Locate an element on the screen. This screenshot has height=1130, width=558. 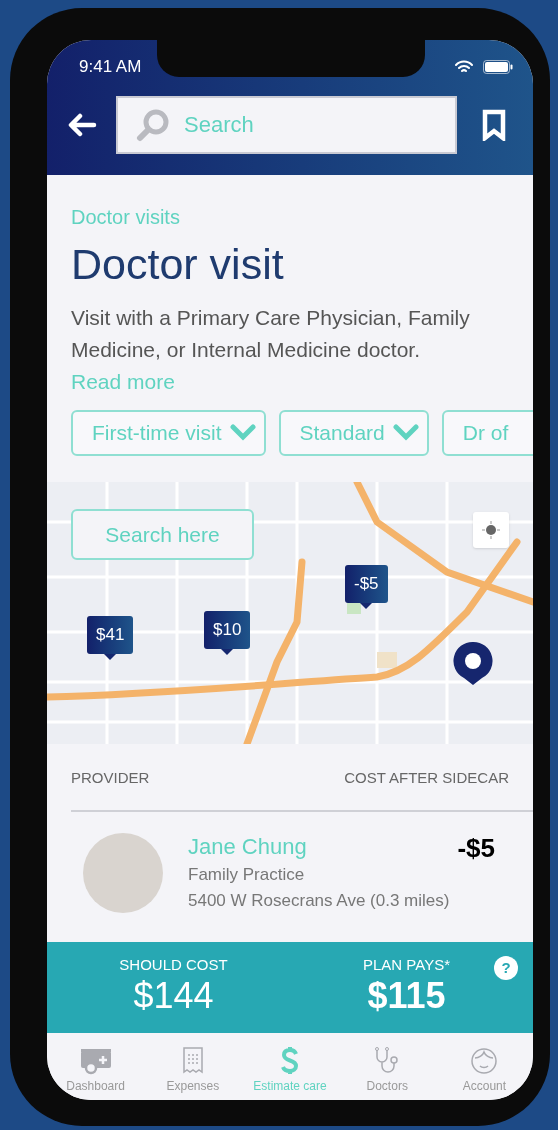
page-title: Doctor visit is located at coordinates (178, 264).